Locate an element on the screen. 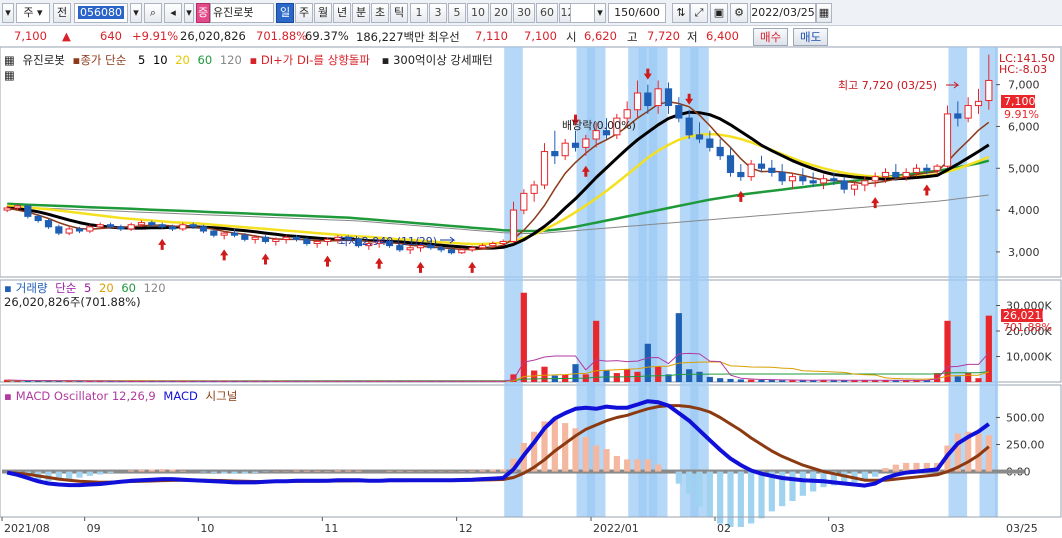  period-tab-6: 틱 is located at coordinates (399, 13).